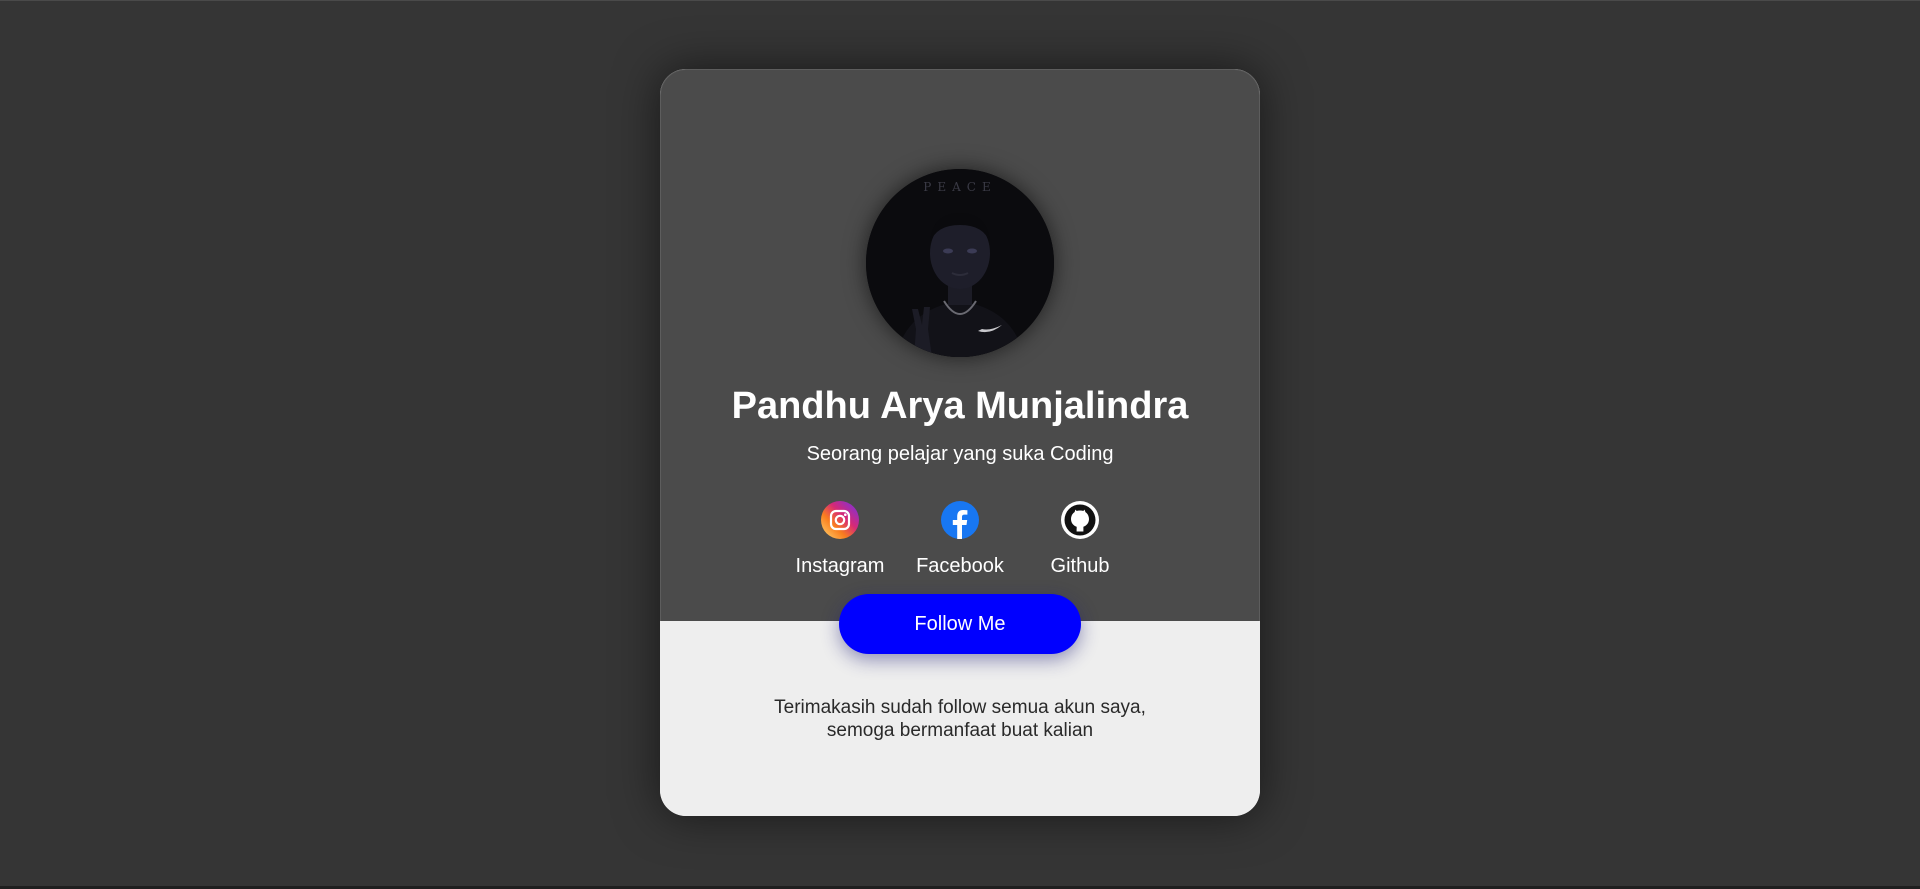  What do you see at coordinates (959, 187) in the screenshot?
I see `avatar-text: PEACE` at bounding box center [959, 187].